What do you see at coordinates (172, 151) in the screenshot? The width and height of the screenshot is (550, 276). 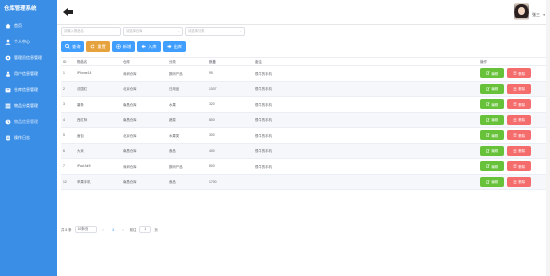 I see `table-cell: 食品` at bounding box center [172, 151].